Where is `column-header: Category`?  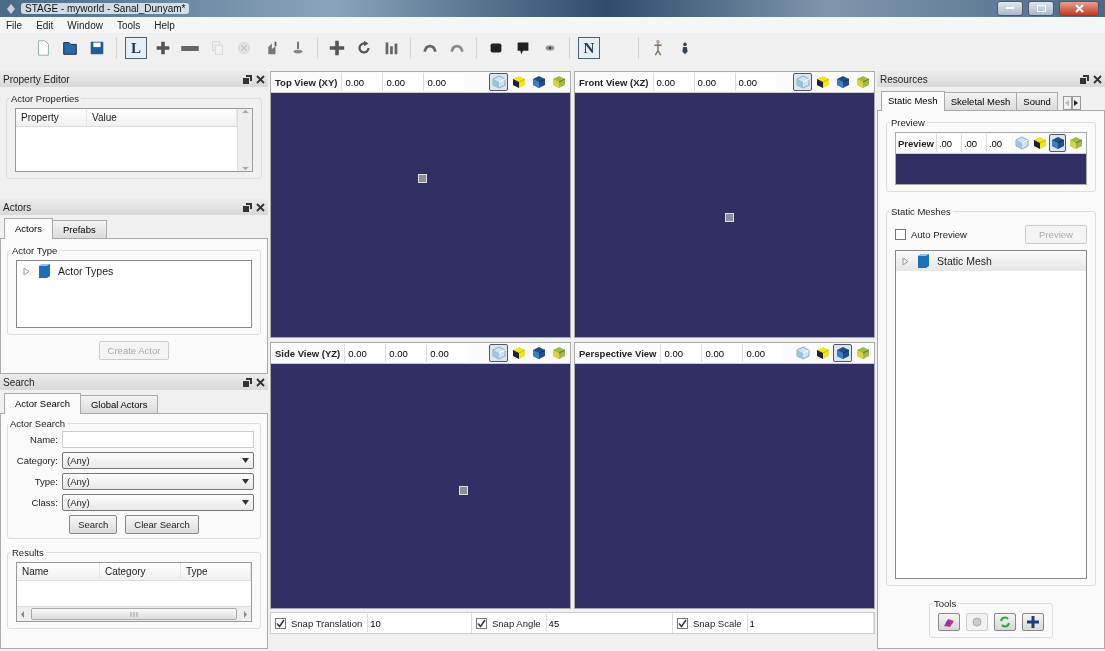
column-header: Category is located at coordinates (140, 571).